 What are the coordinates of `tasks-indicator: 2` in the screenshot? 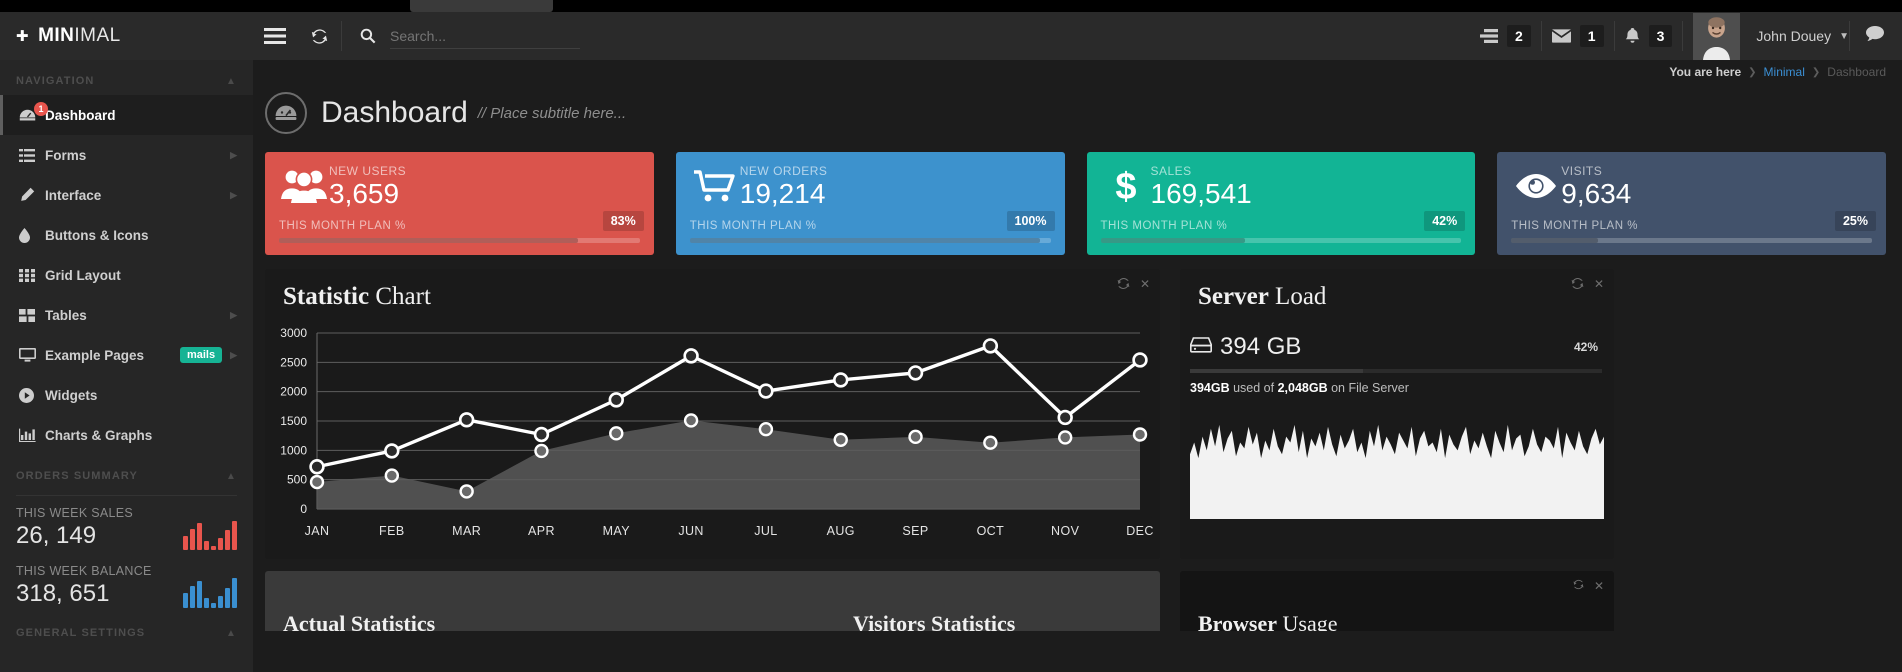 It's located at (1505, 36).